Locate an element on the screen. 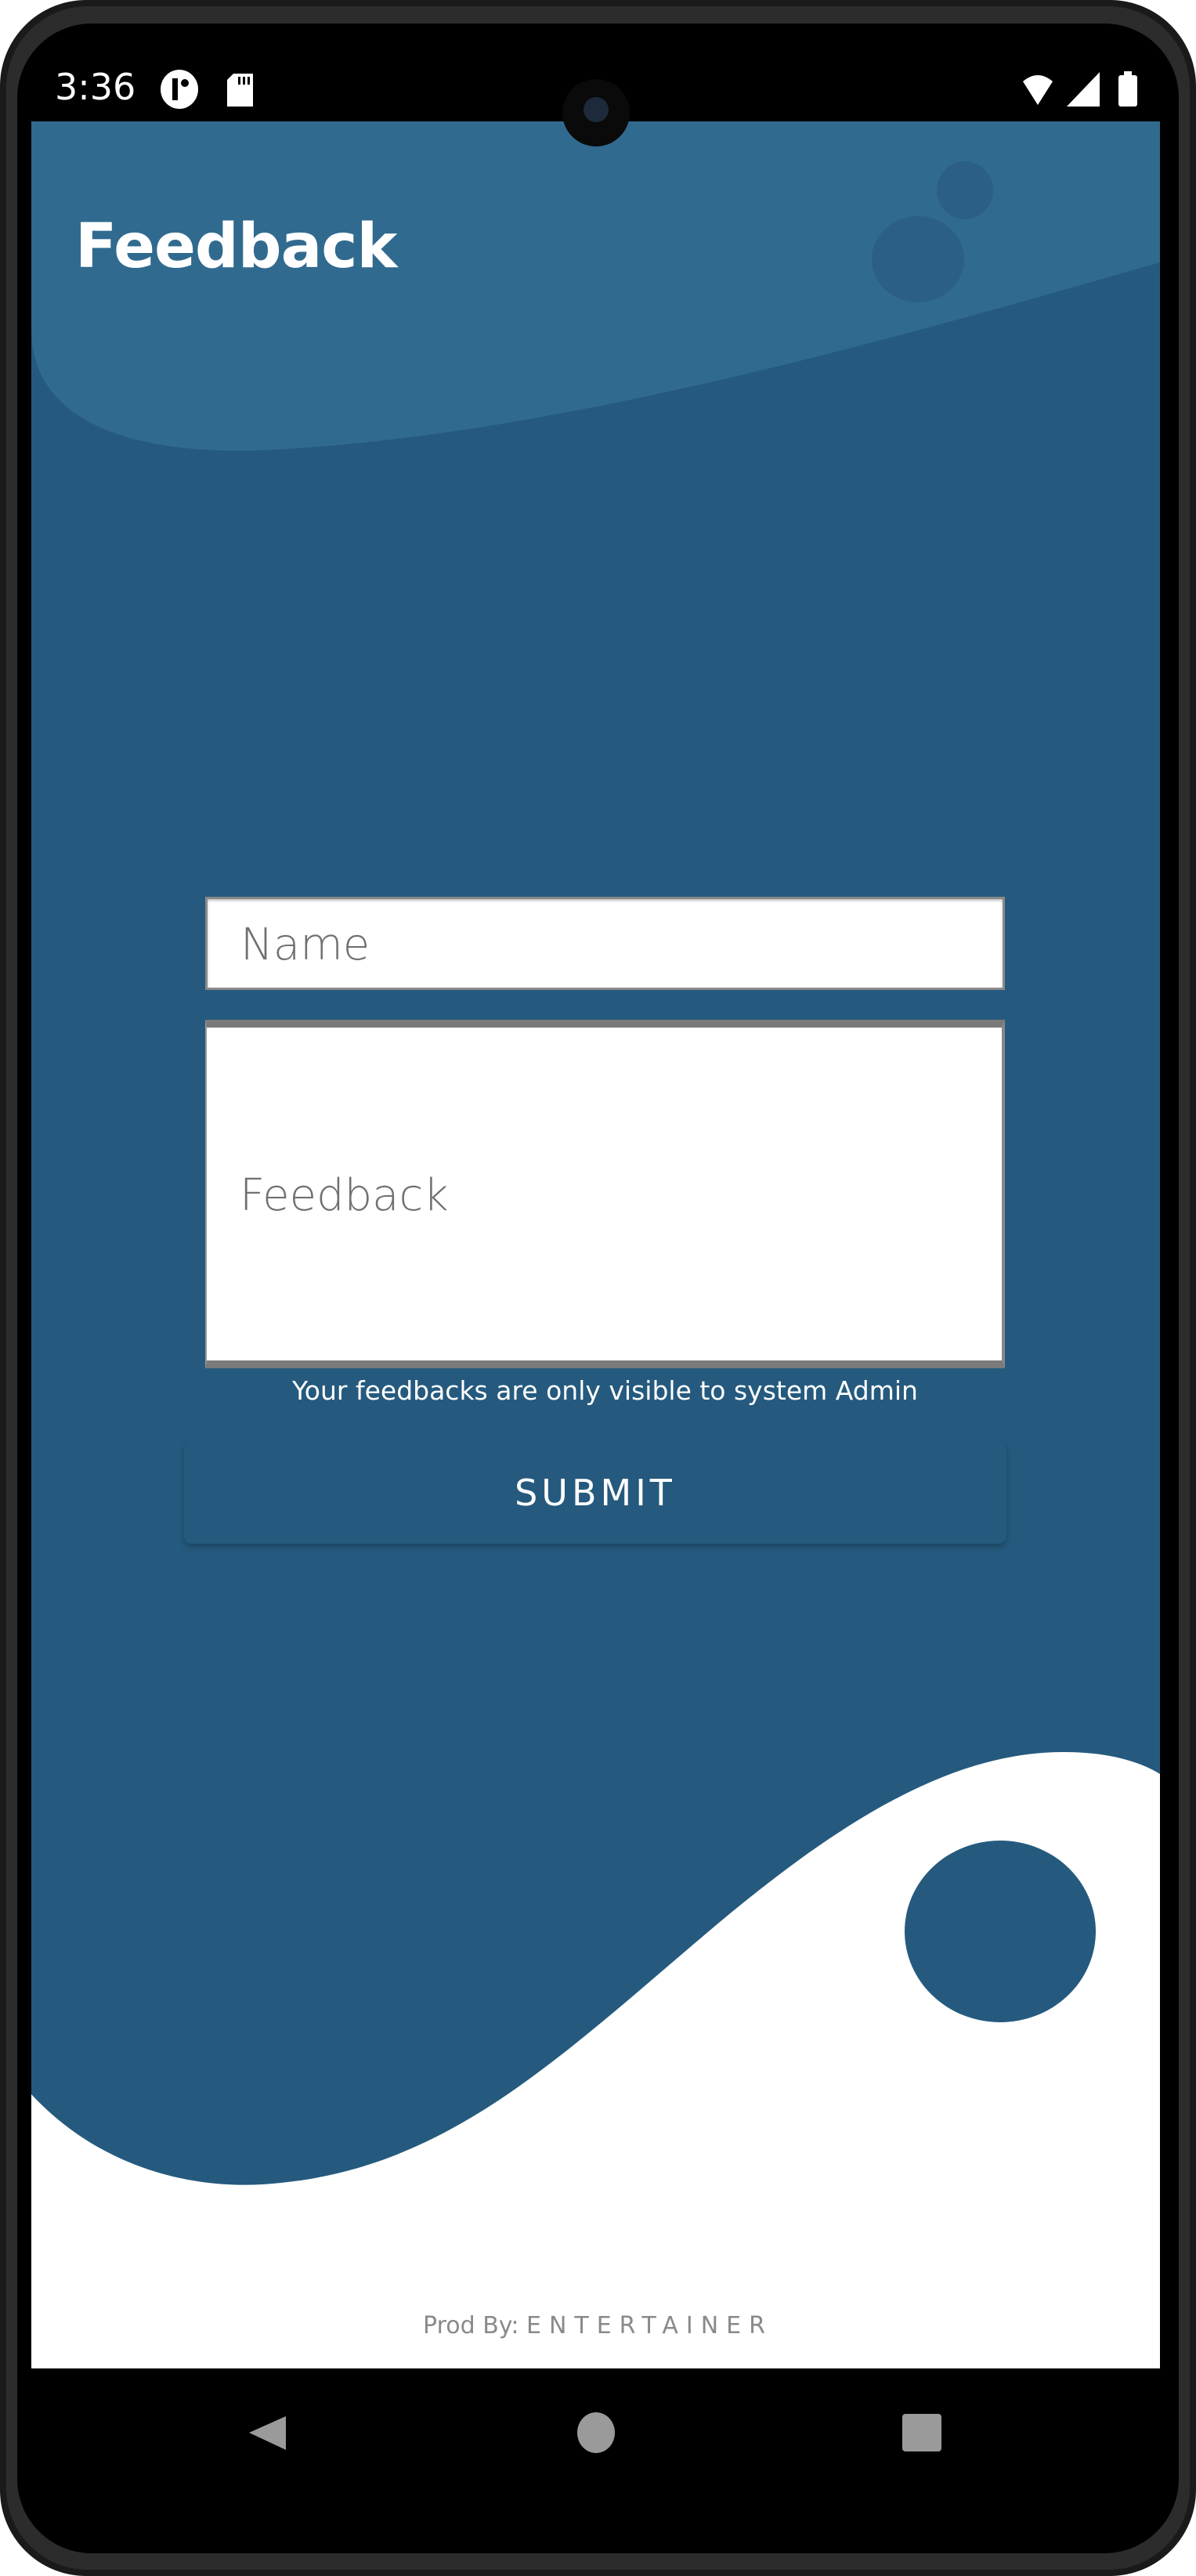 The width and height of the screenshot is (1196, 2576). feedback-placeholder: Feedback is located at coordinates (344, 1195).